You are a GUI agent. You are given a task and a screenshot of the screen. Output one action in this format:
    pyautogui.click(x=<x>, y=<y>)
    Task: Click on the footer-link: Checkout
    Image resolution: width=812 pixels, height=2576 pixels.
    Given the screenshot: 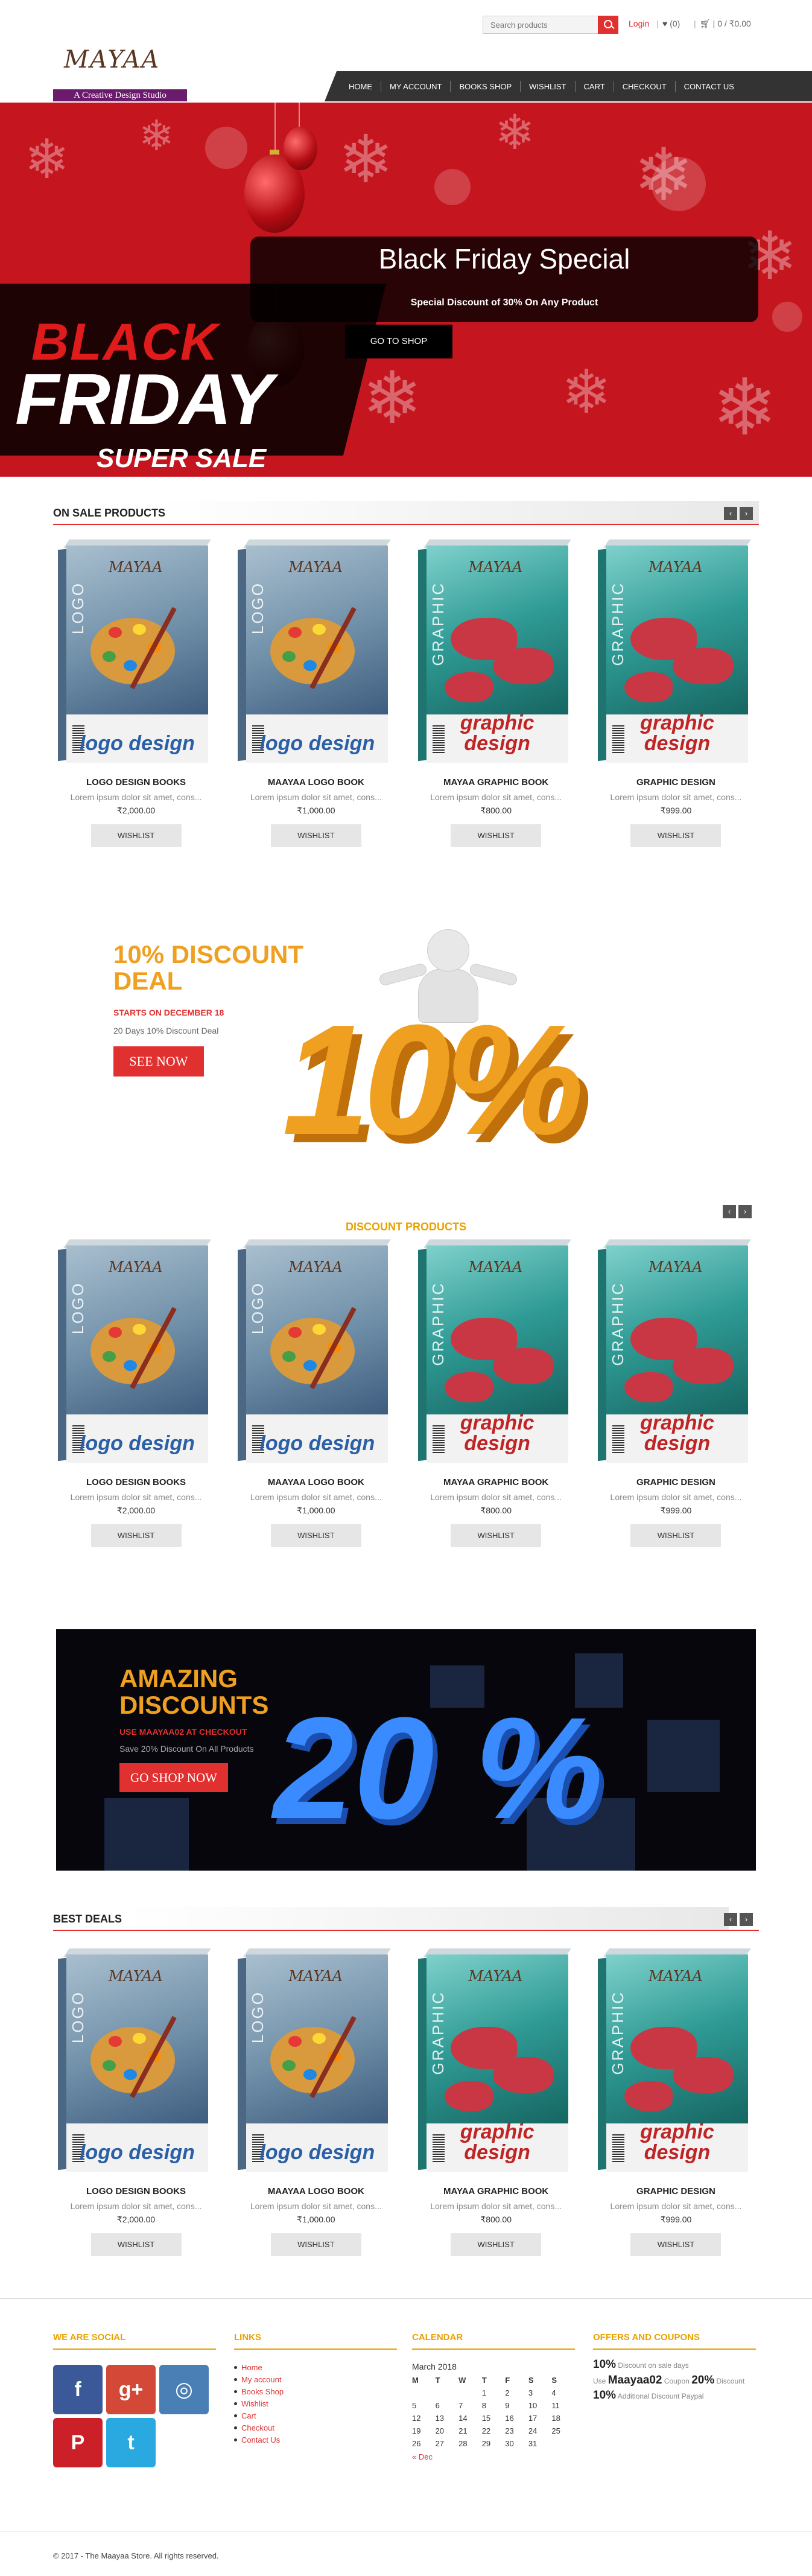 What is the action you would take?
    pyautogui.click(x=315, y=2427)
    